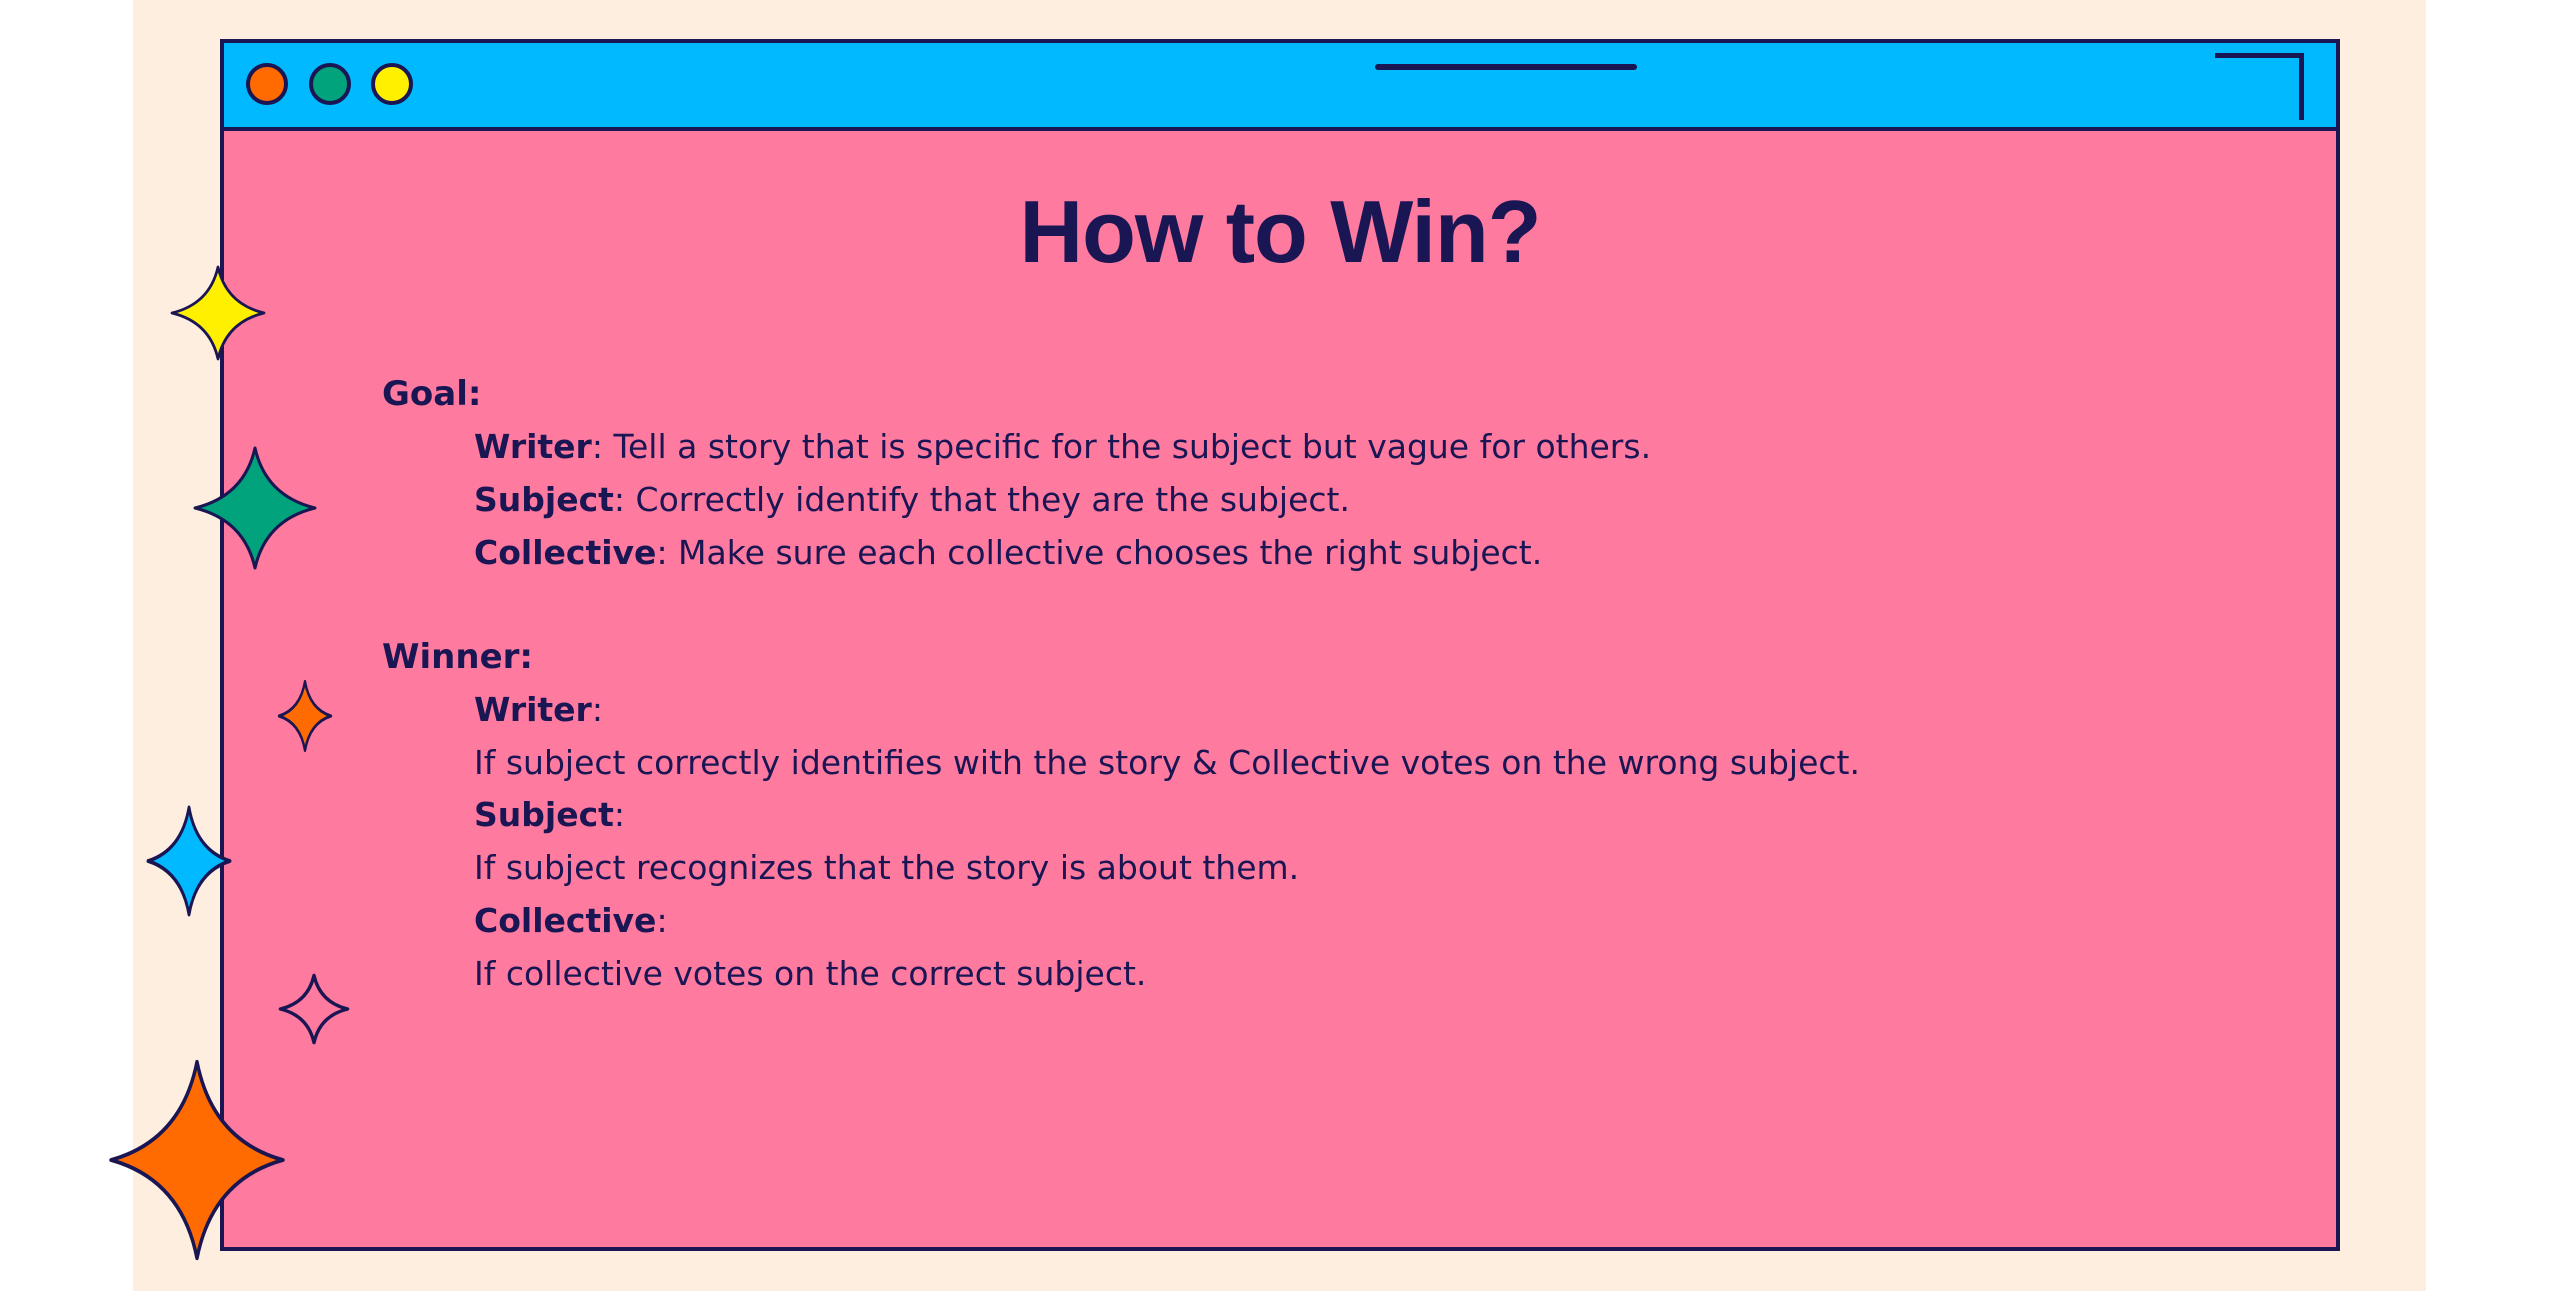 This screenshot has width=2560, height=1291. I want to click on winner-heading: Winner:, so click(457, 657).